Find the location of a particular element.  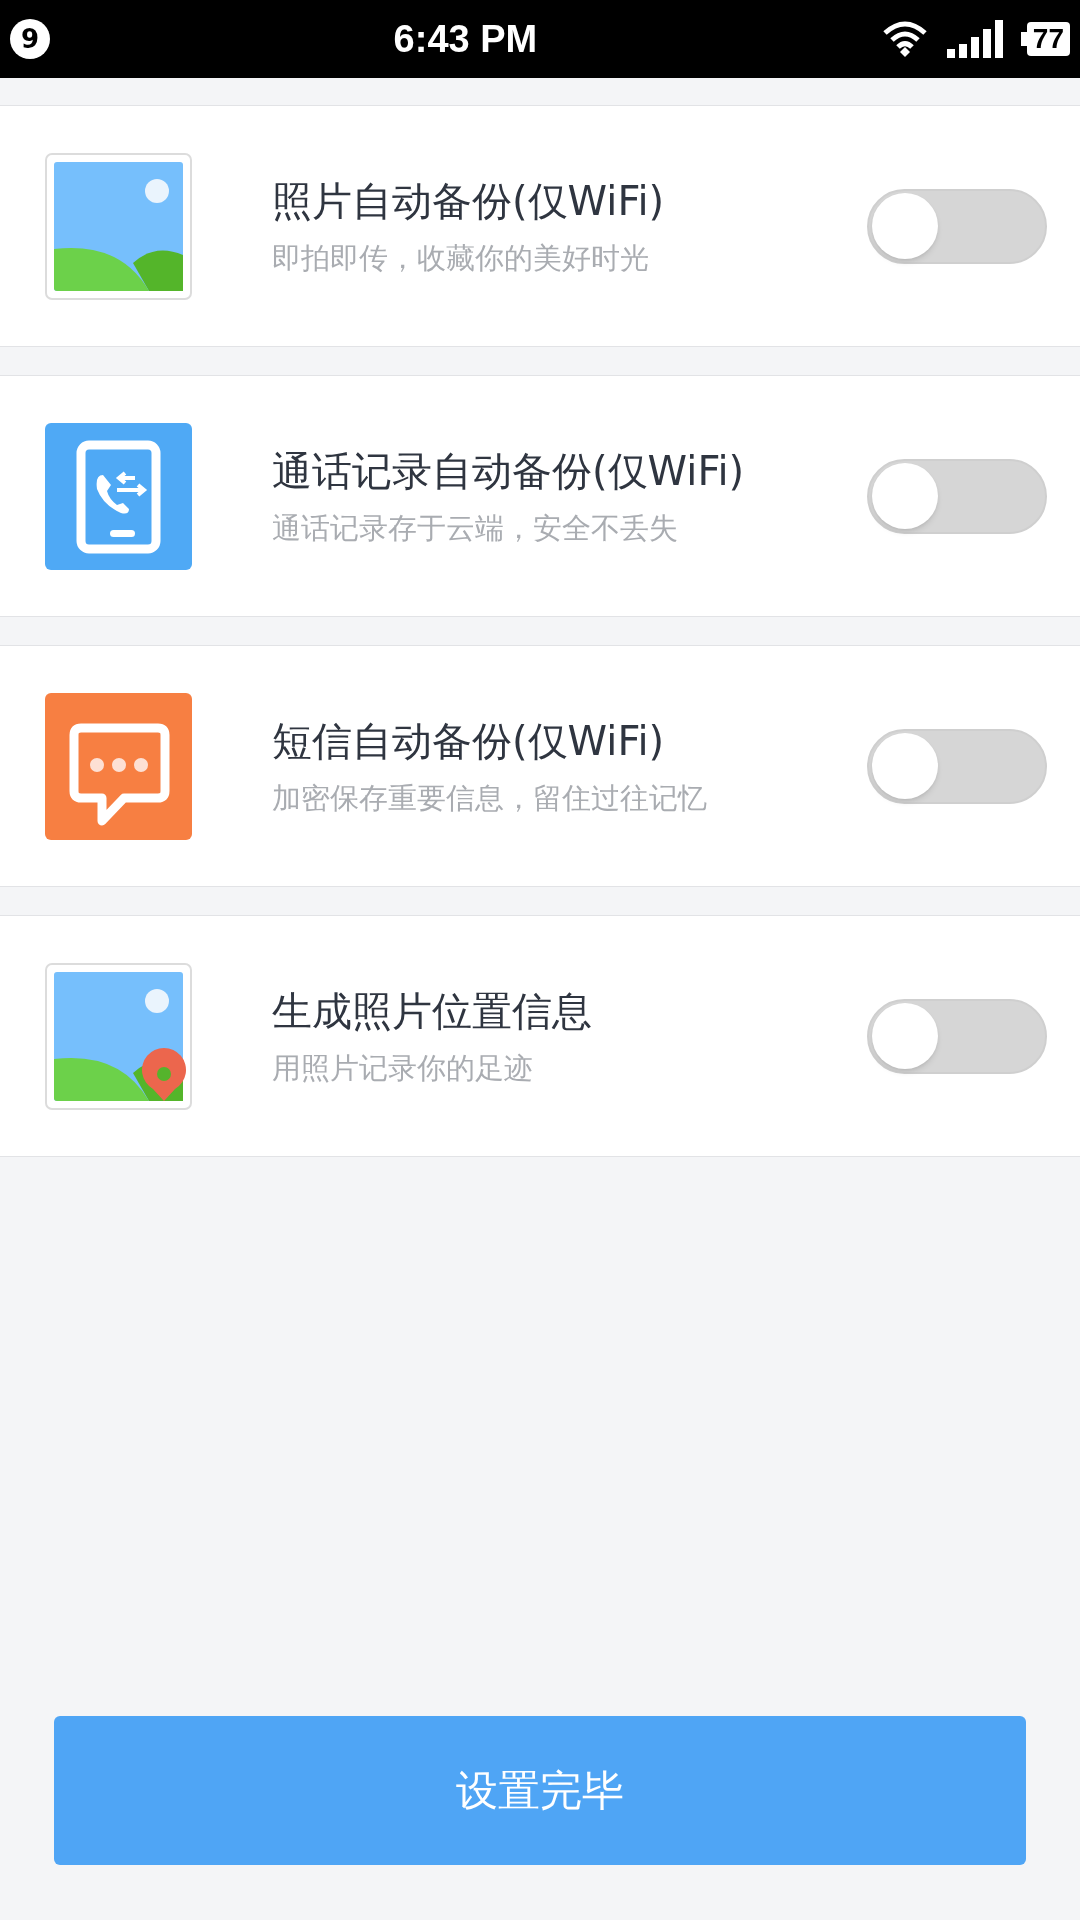

status-time: 6:43 PM is located at coordinates (465, 39).